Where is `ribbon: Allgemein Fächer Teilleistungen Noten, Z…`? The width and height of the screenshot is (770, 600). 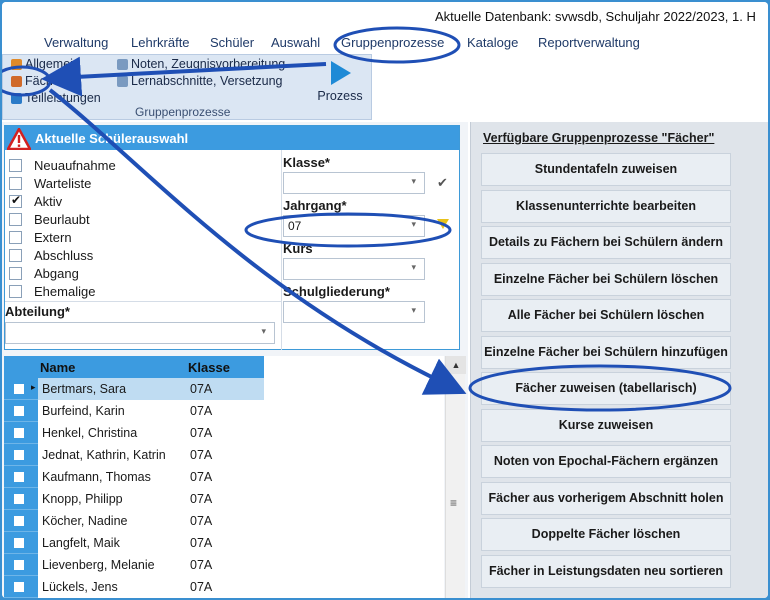 ribbon: Allgemein Fächer Teilleistungen Noten, Z… is located at coordinates (187, 87).